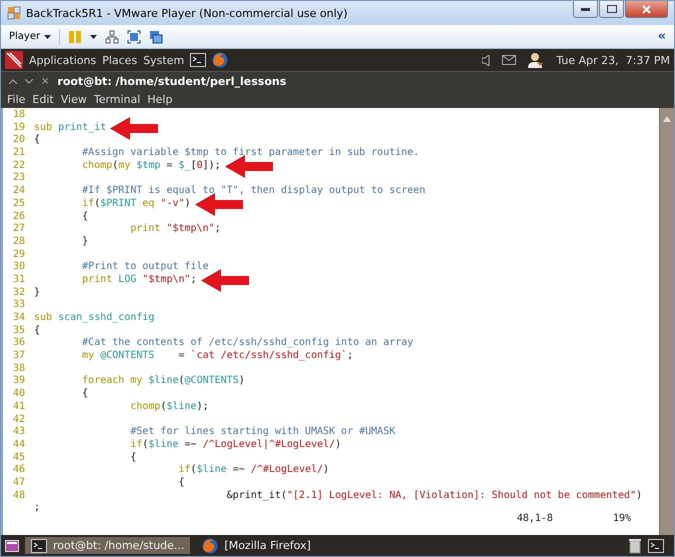  I want to click on user-icon, so click(536, 60).